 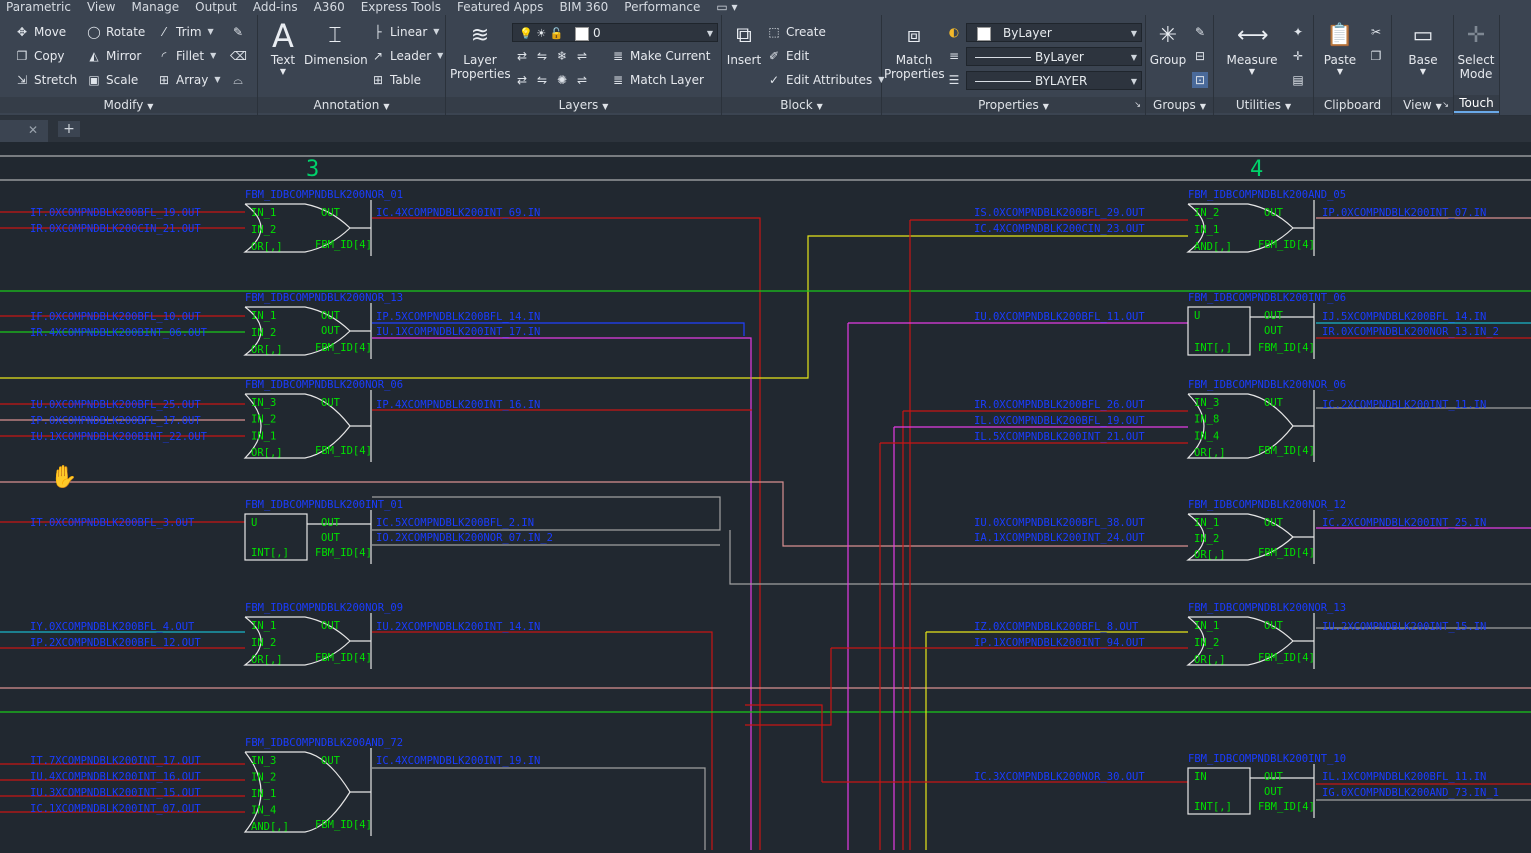 What do you see at coordinates (1013, 105) in the screenshot?
I see `properties-panel-title: Properties ▼ ↘` at bounding box center [1013, 105].